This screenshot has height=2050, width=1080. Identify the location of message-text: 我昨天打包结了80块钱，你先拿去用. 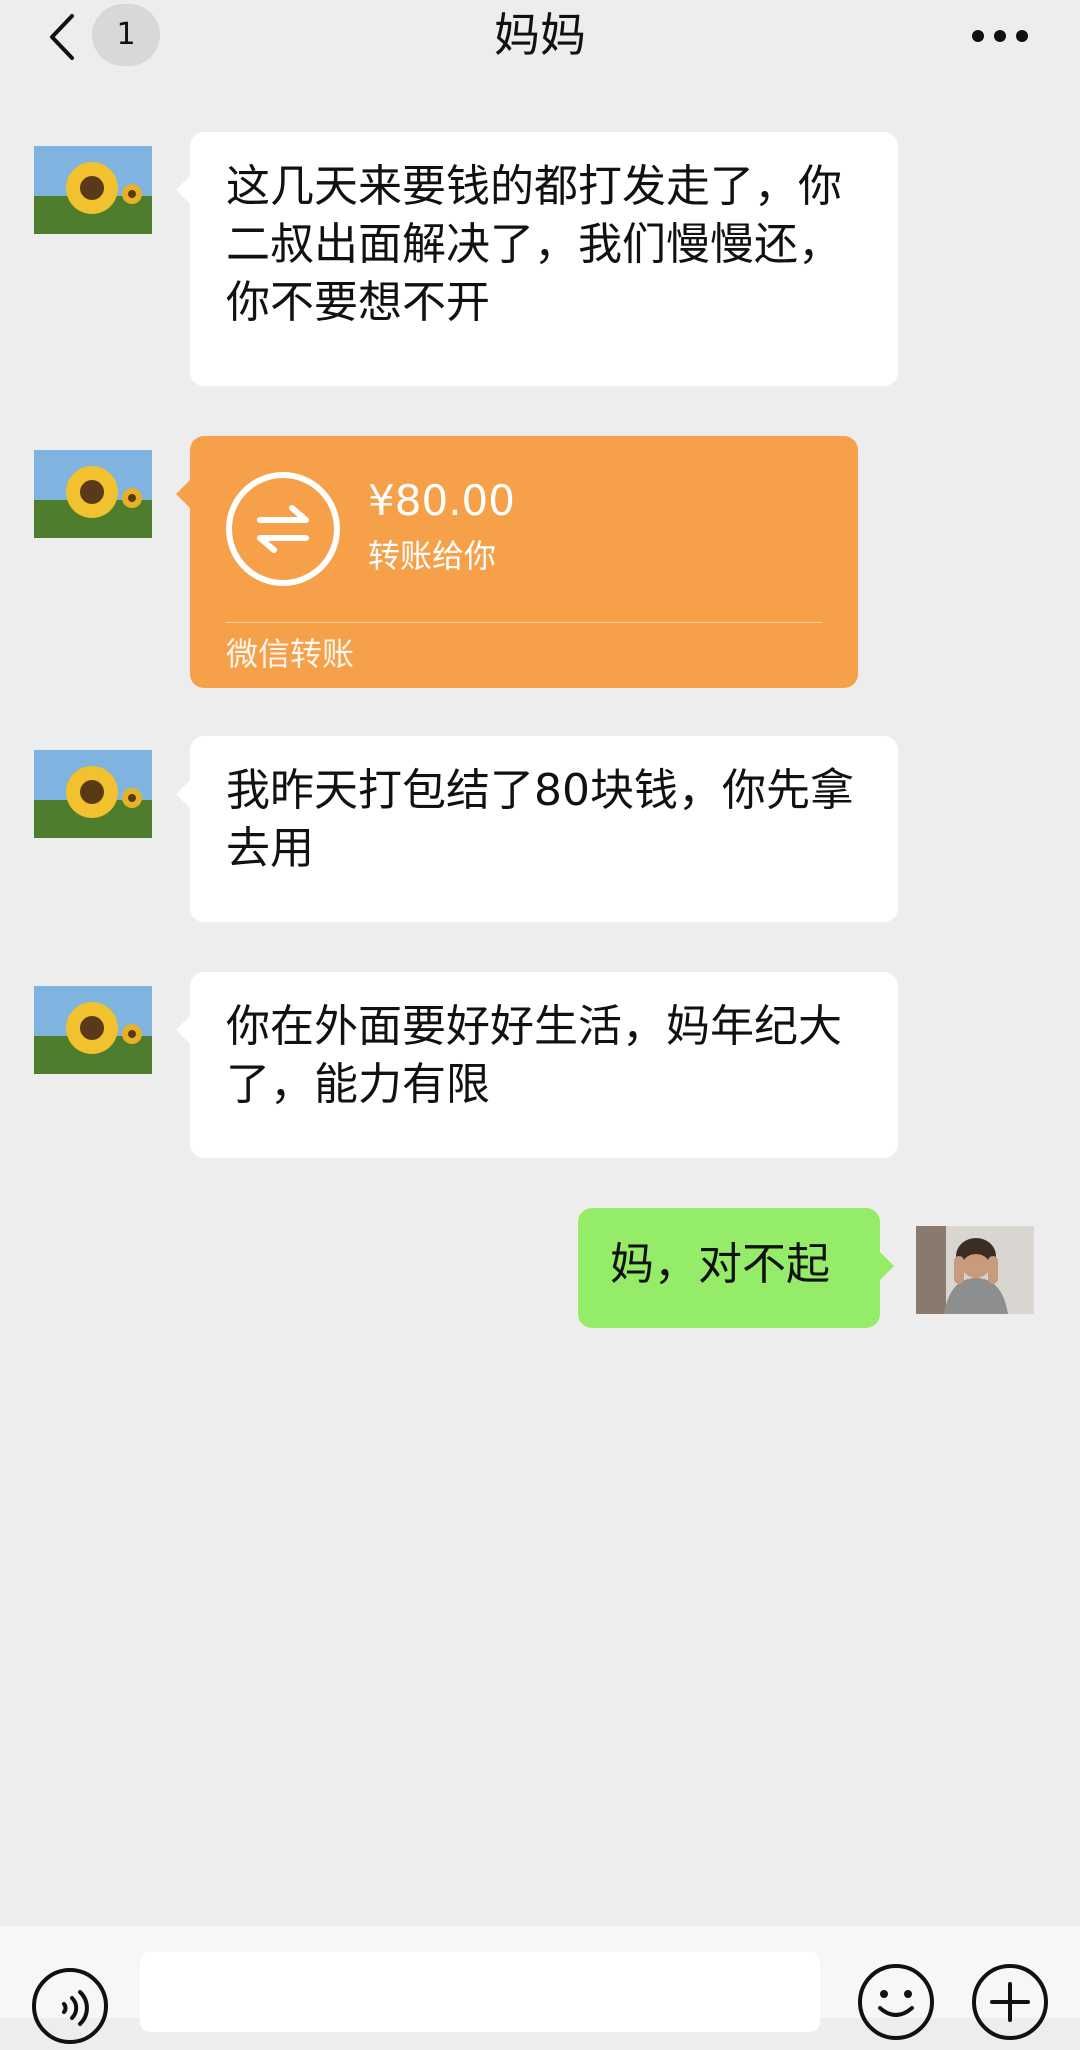
(540, 819).